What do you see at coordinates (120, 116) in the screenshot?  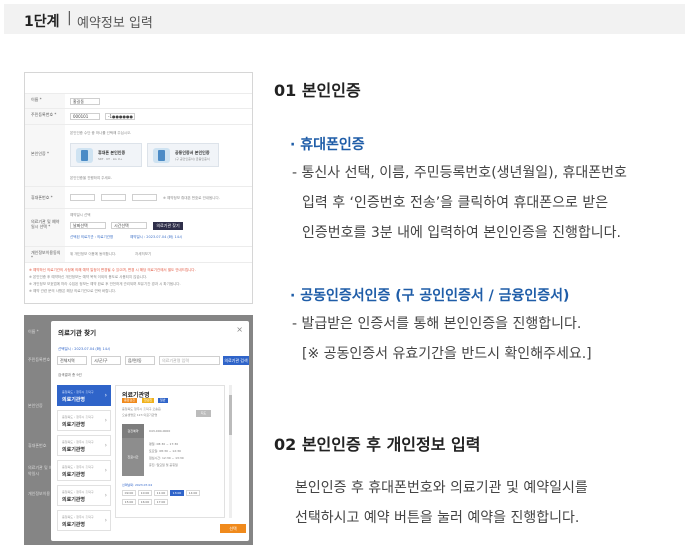 I see `rrn-back-input: -1●●●●●●` at bounding box center [120, 116].